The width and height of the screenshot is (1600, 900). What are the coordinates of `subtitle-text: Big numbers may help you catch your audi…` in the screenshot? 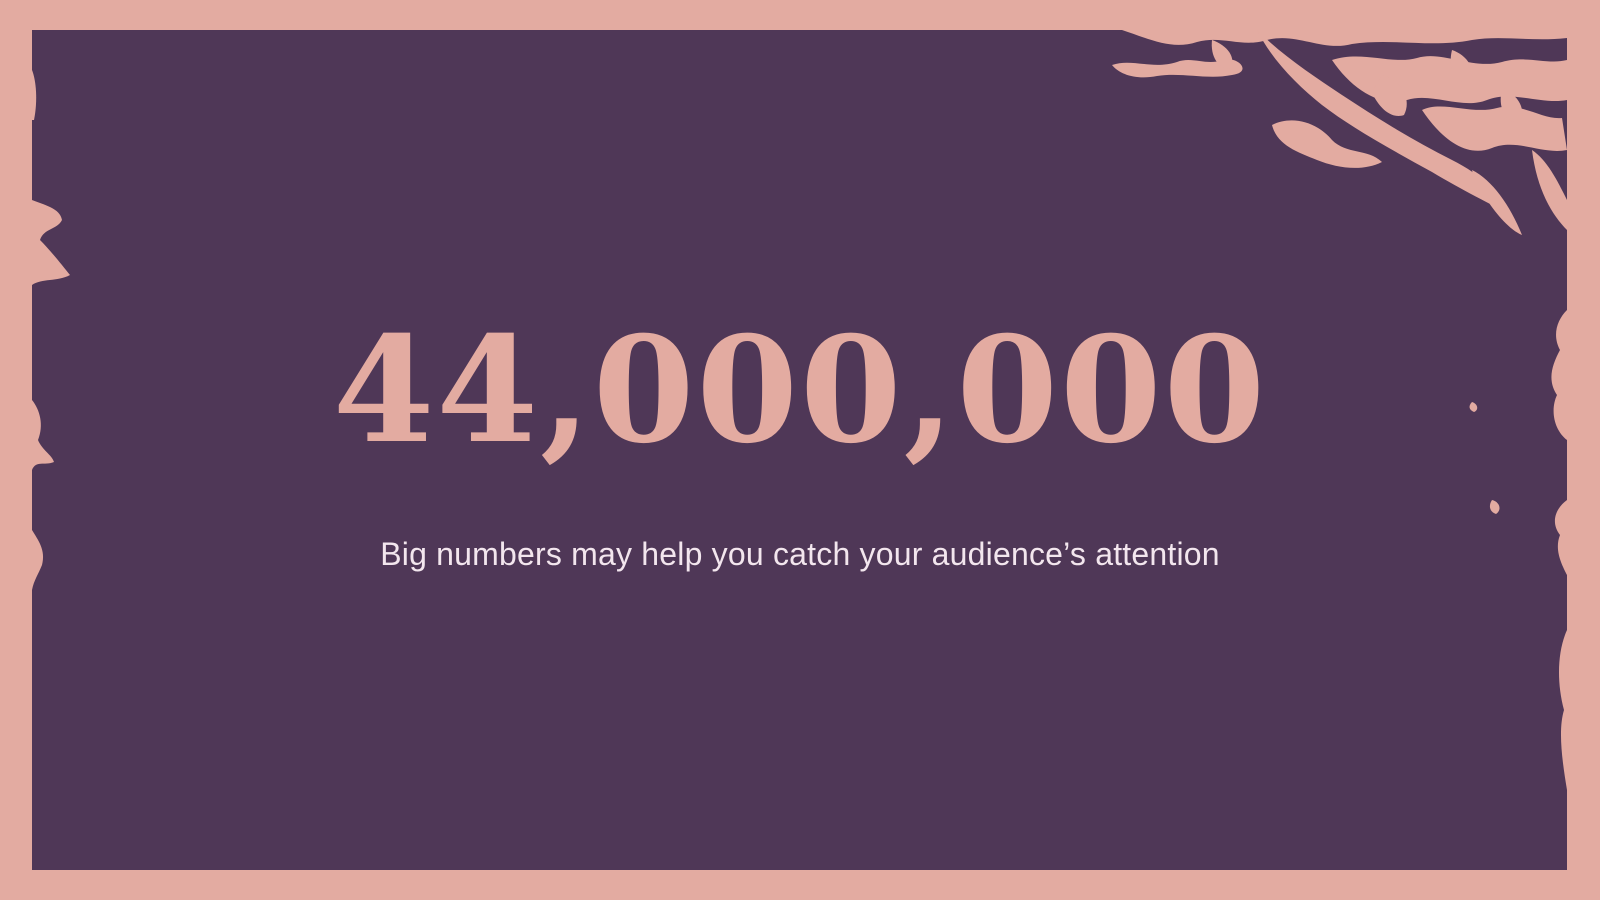 It's located at (800, 554).